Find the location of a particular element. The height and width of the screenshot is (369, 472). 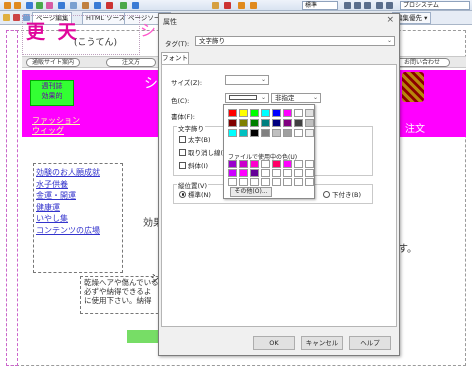

subscript-radio: 下付き(B) is located at coordinates (342, 194).